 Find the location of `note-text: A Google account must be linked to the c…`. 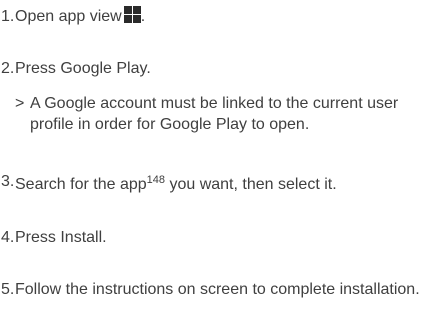

note-text: A Google account must be linked to the c… is located at coordinates (214, 114).